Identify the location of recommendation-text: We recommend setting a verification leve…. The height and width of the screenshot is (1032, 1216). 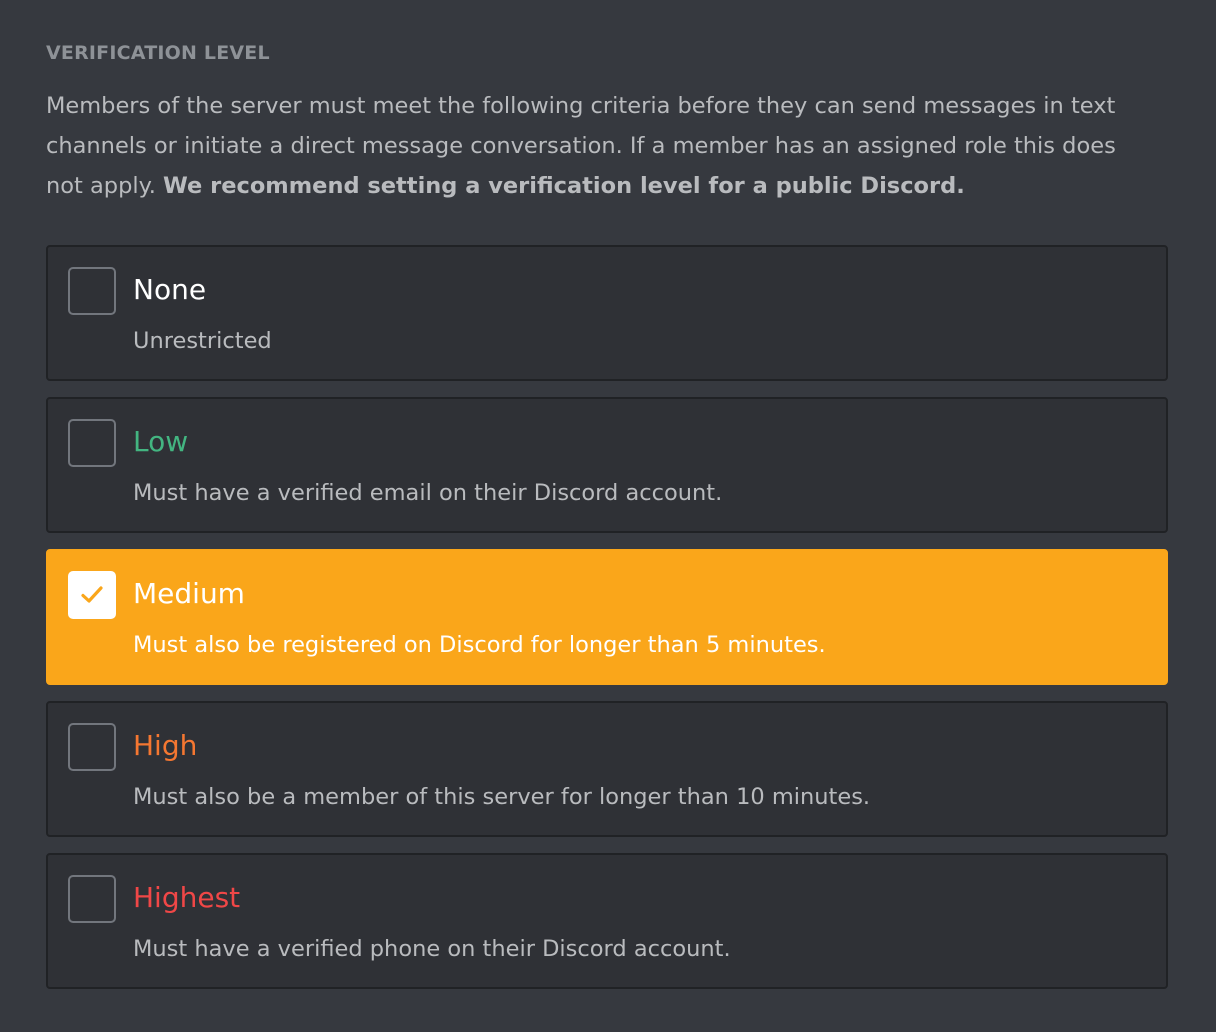
(564, 186).